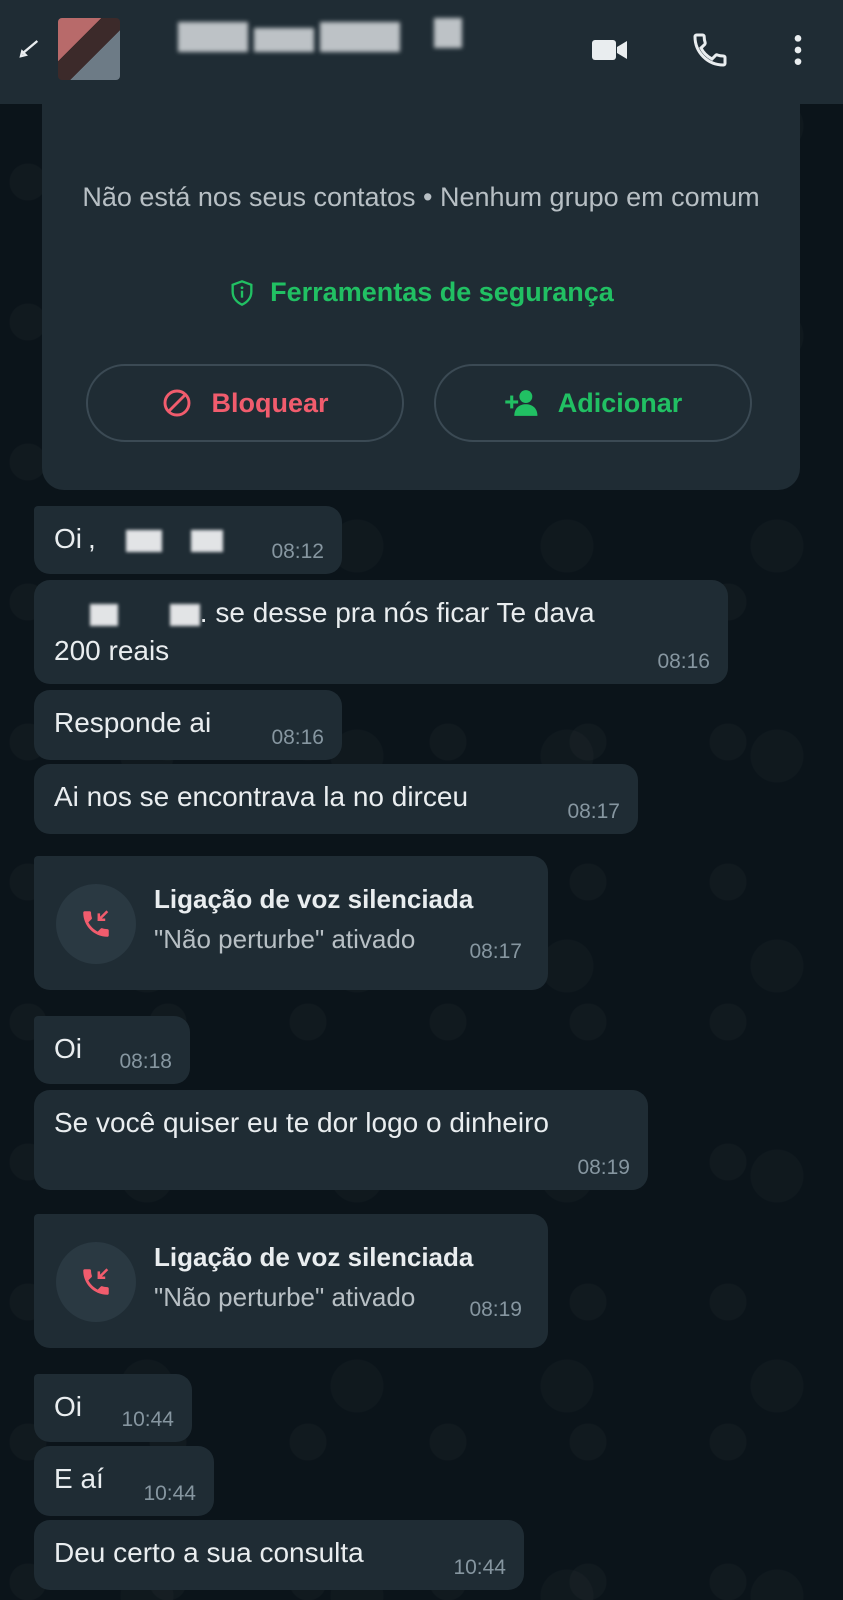 The image size is (843, 1600). I want to click on safety-tools-label: Ferramentas de segurança, so click(442, 292).